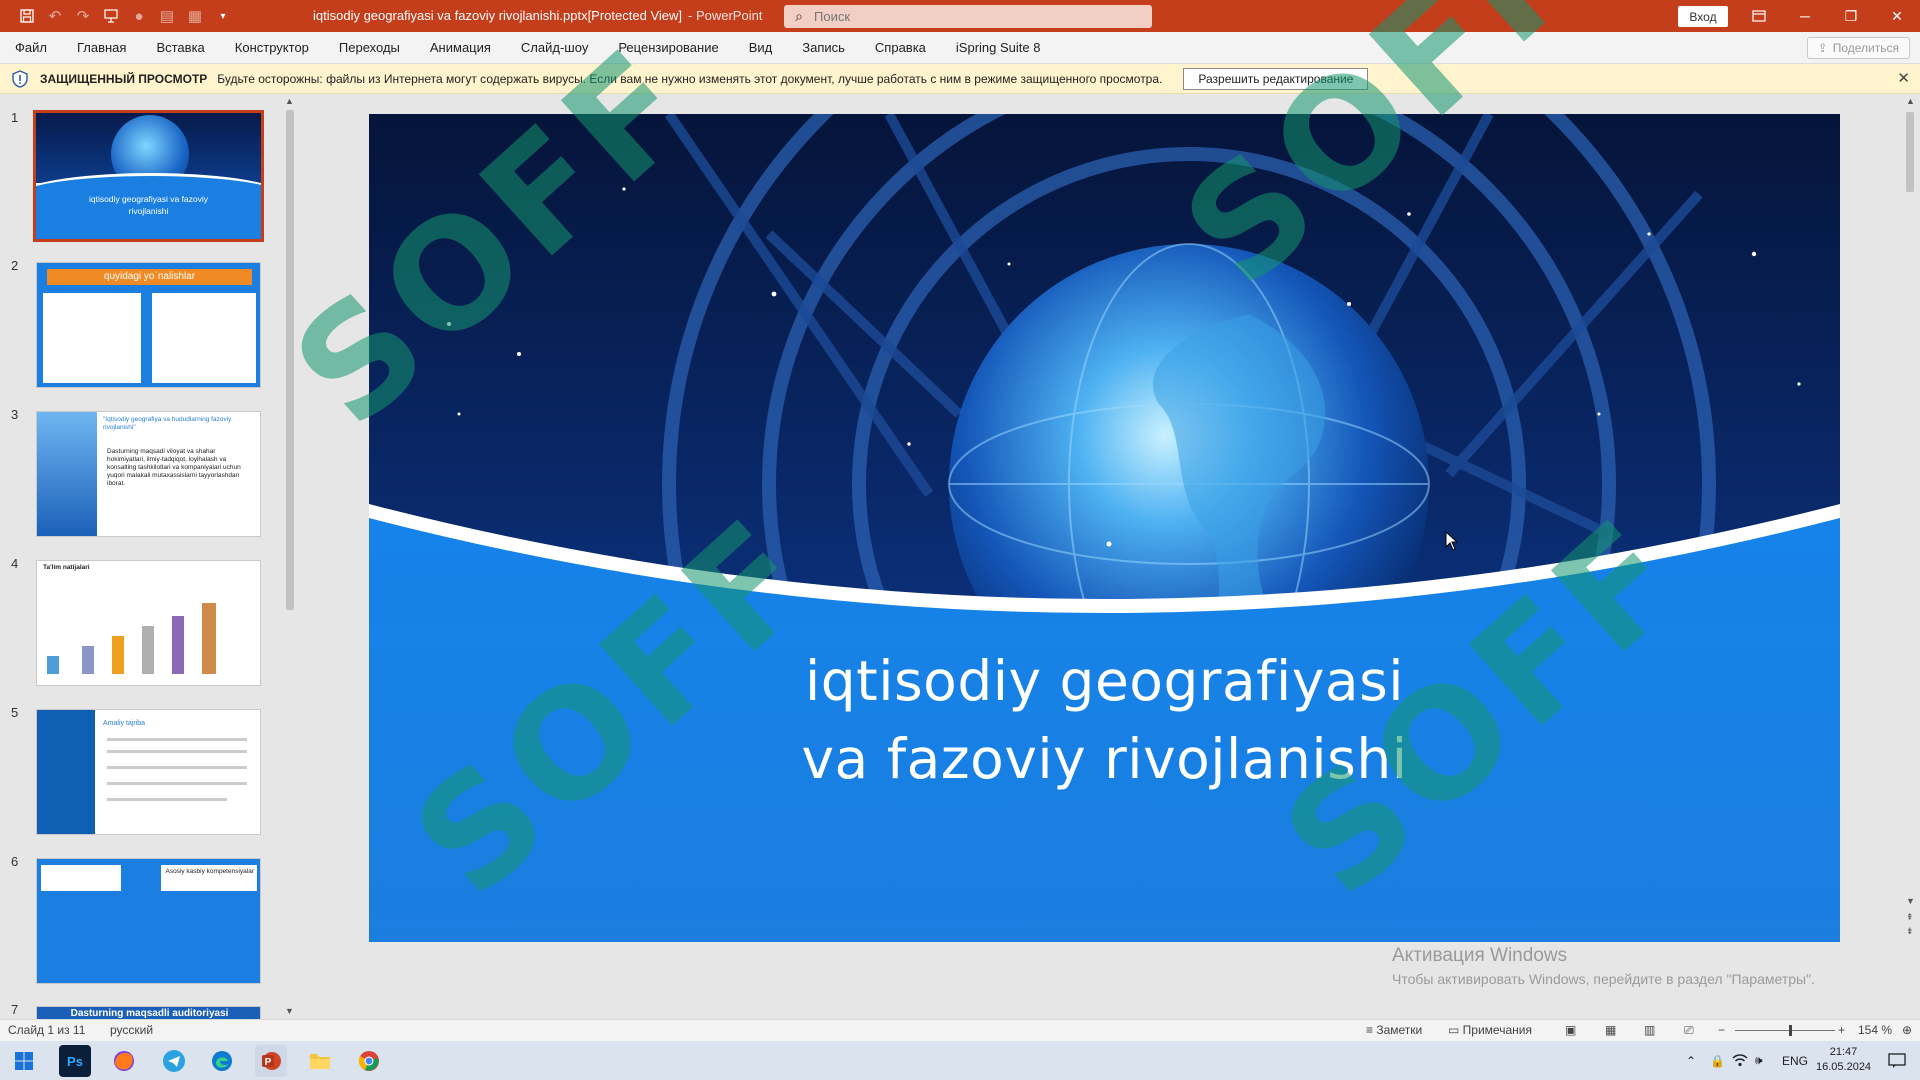 The width and height of the screenshot is (1920, 1080). What do you see at coordinates (1903, 78) in the screenshot?
I see `close-message-icon: ✕` at bounding box center [1903, 78].